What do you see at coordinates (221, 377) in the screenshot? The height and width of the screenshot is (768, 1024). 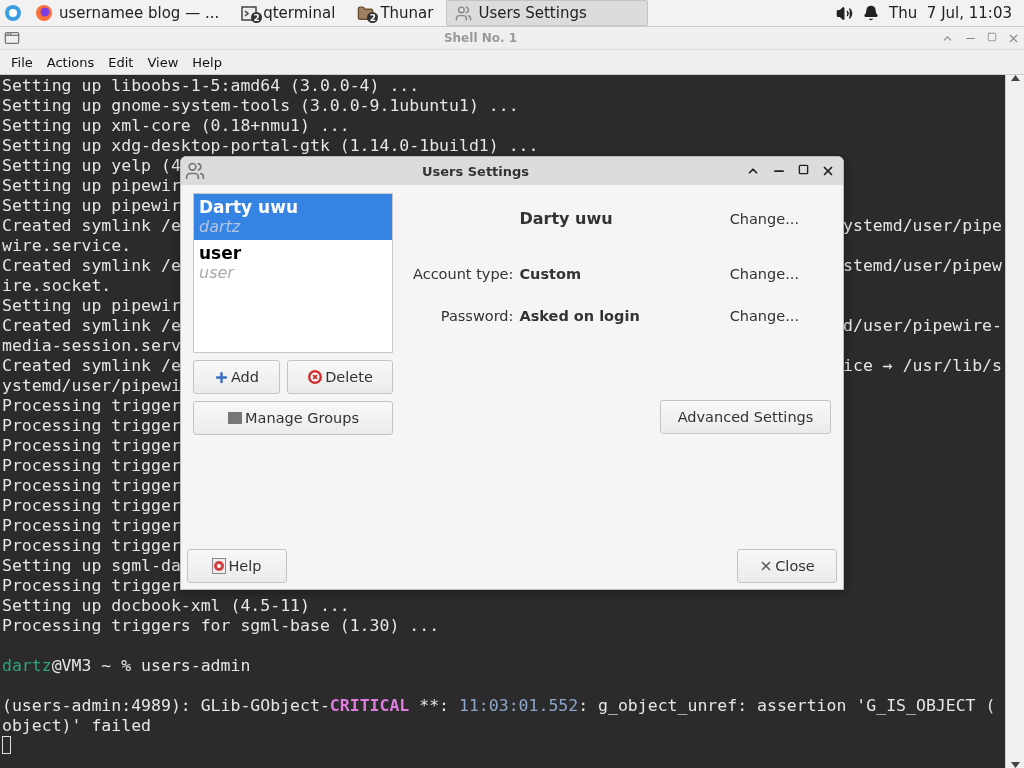 I see `plus-icon` at bounding box center [221, 377].